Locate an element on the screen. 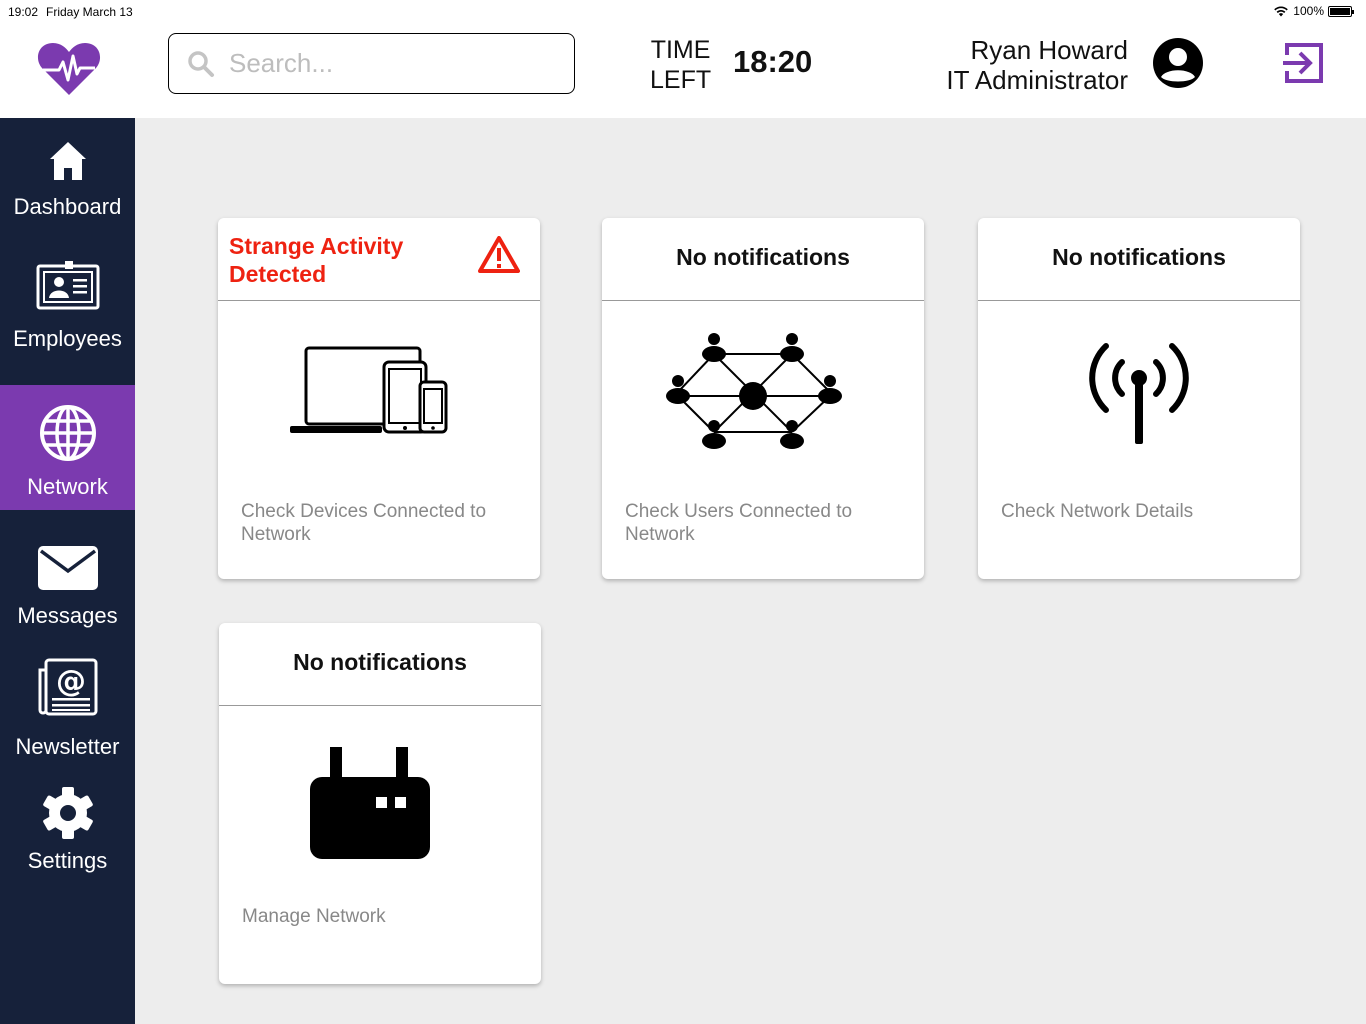  alert-title: Strange Activity Detected is located at coordinates (316, 260).